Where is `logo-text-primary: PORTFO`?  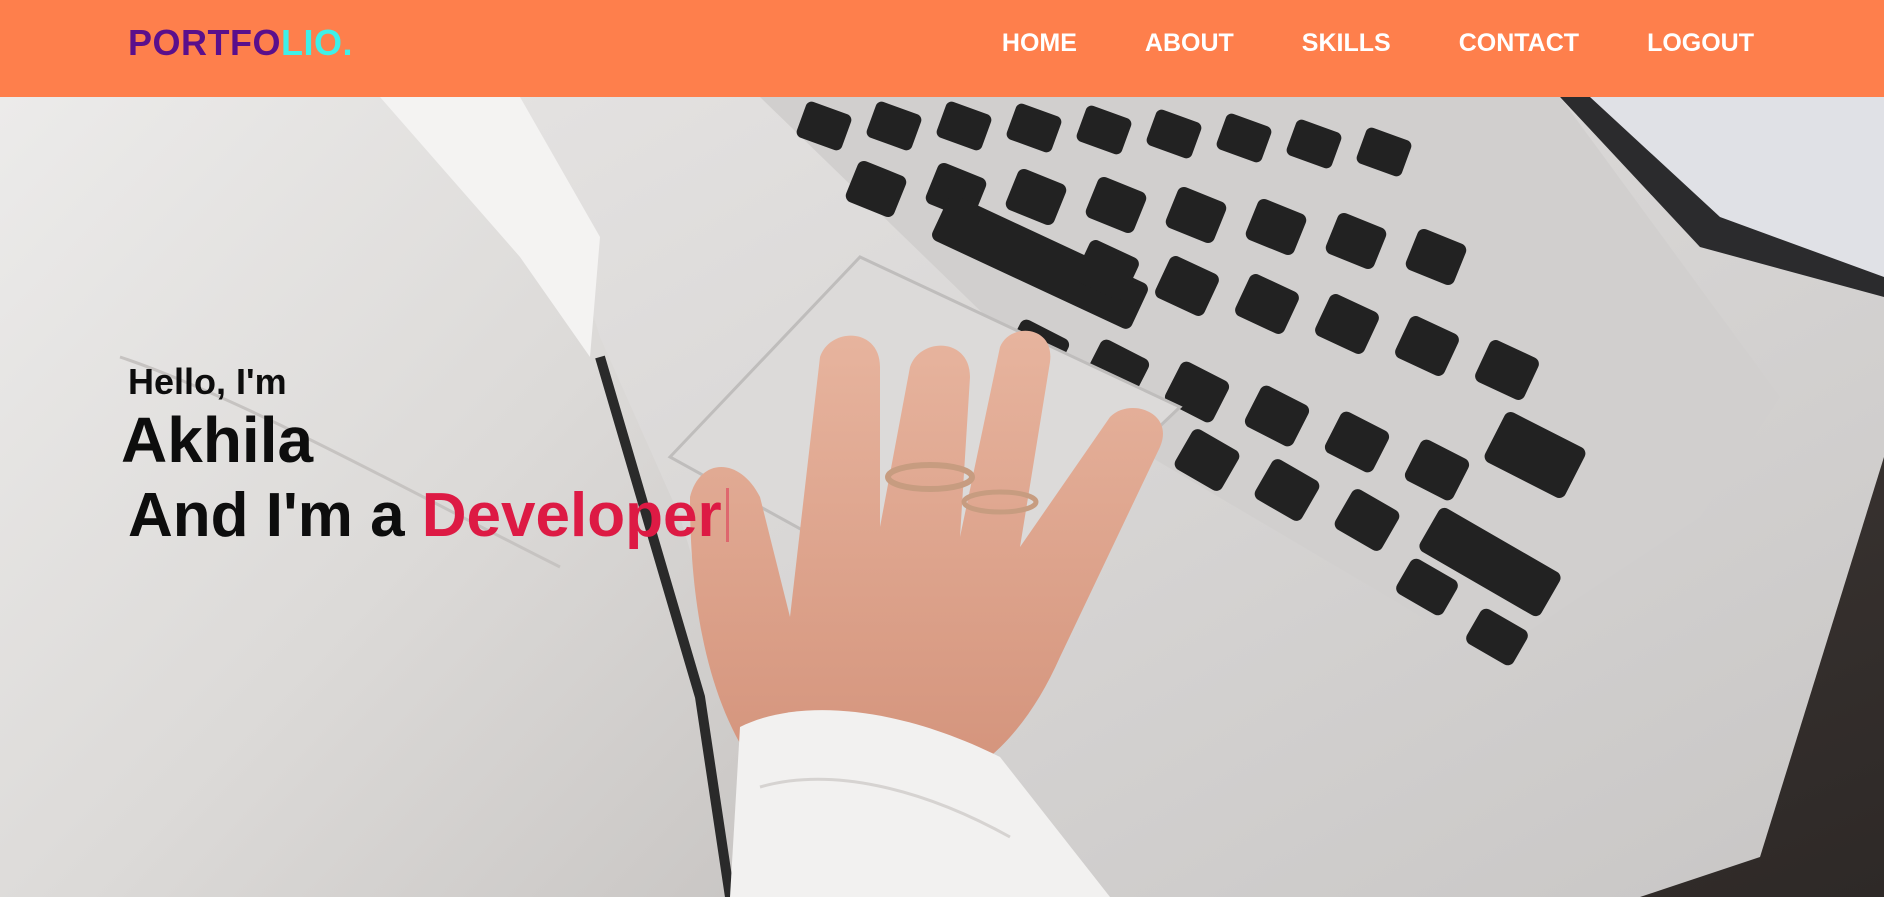 logo-text-primary: PORTFO is located at coordinates (204, 42).